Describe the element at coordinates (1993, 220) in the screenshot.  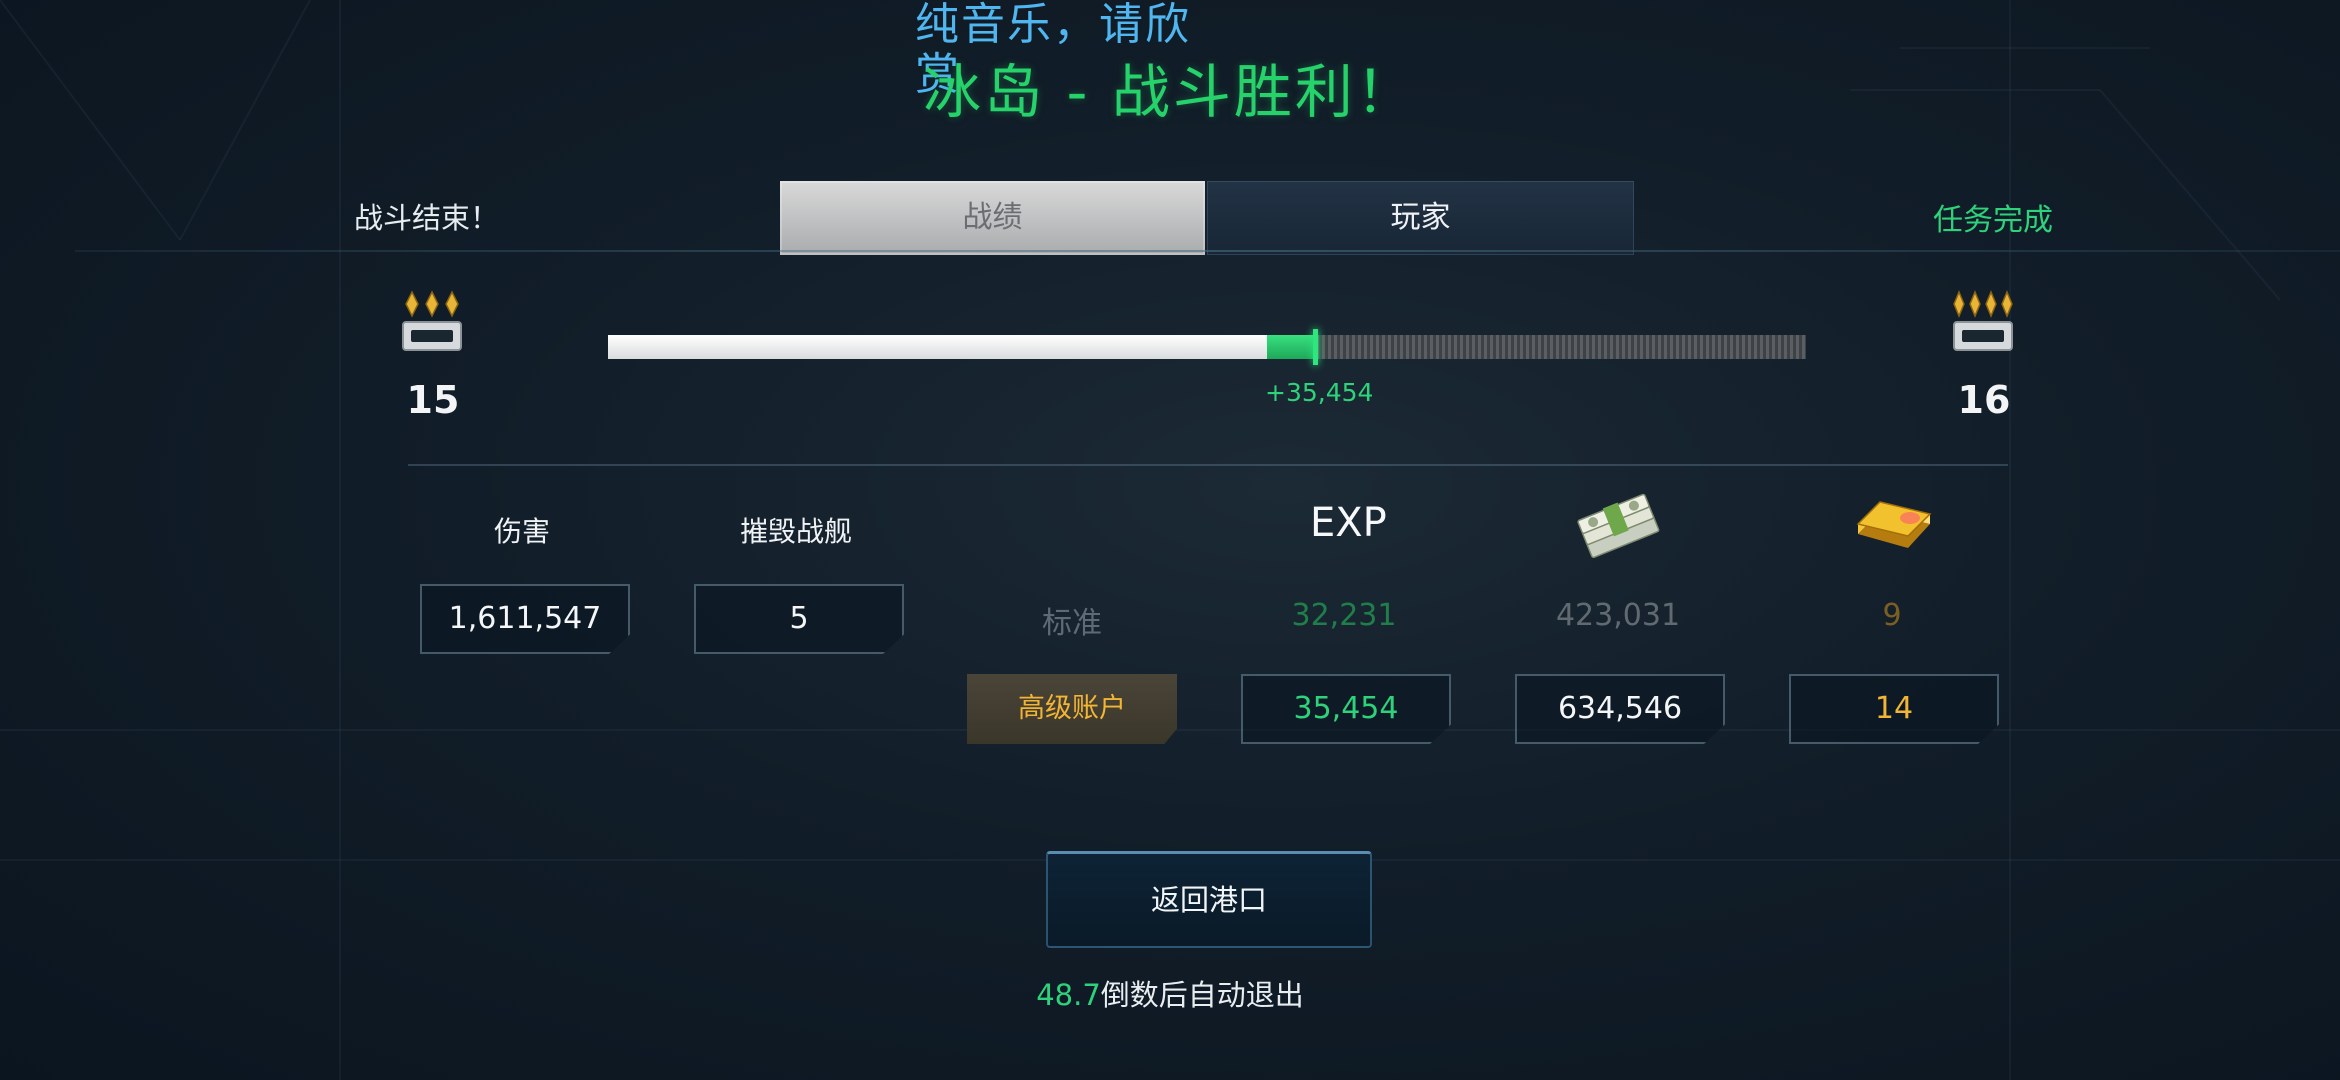
I see `mission-status: 任务完成` at that location.